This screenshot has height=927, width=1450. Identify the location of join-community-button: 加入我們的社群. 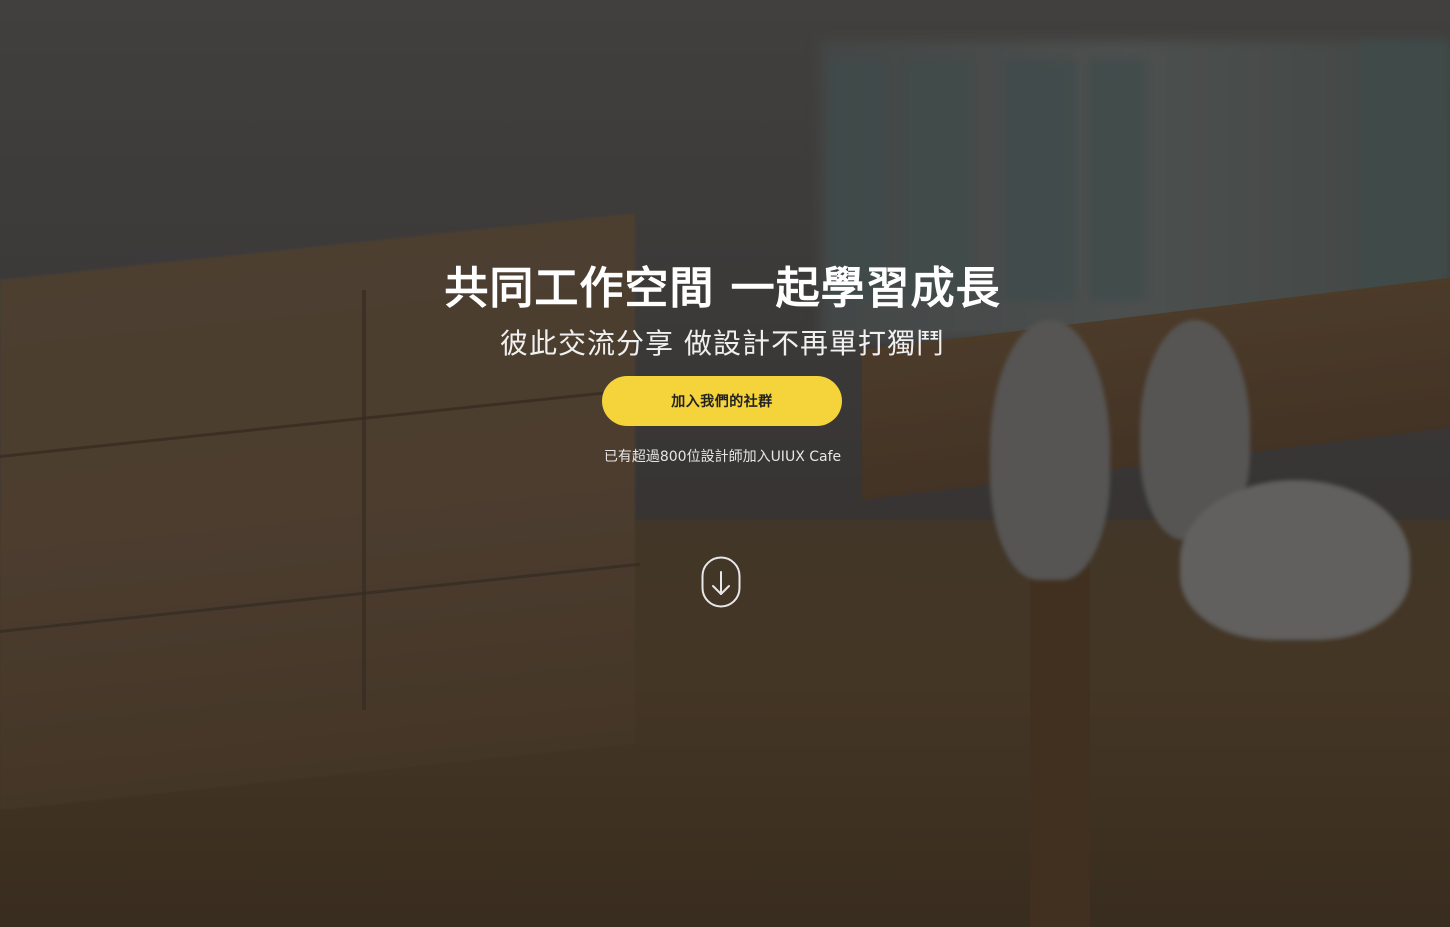
(722, 401).